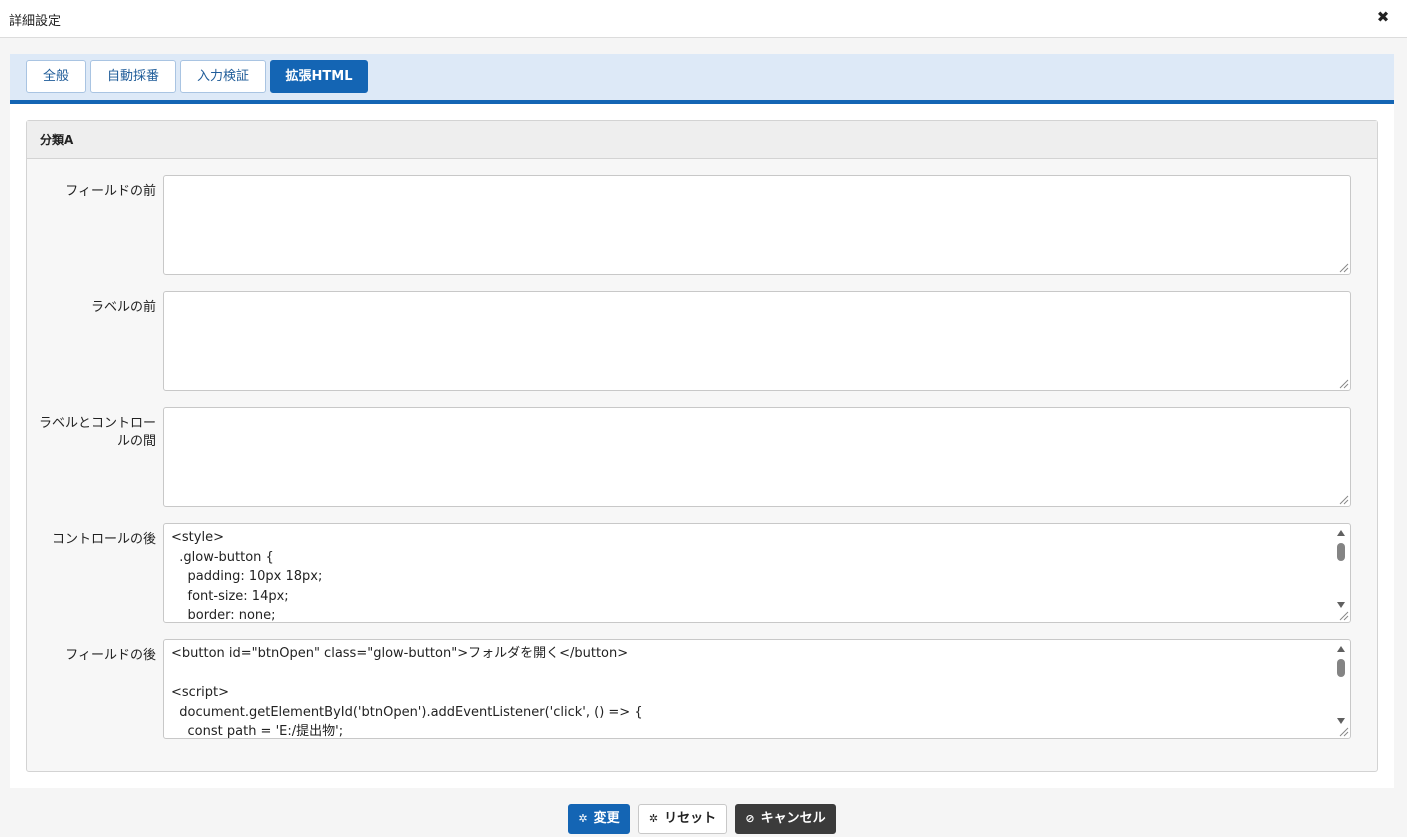 This screenshot has width=1407, height=837. I want to click on after-control-label: コントロールの後, so click(103, 539).